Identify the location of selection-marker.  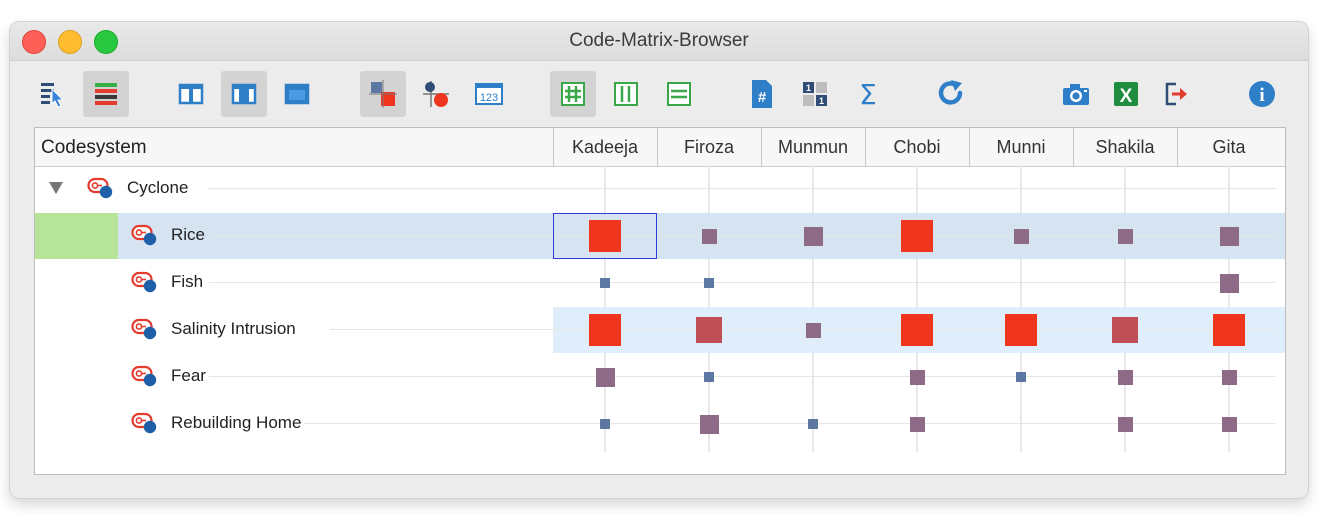
(76, 236).